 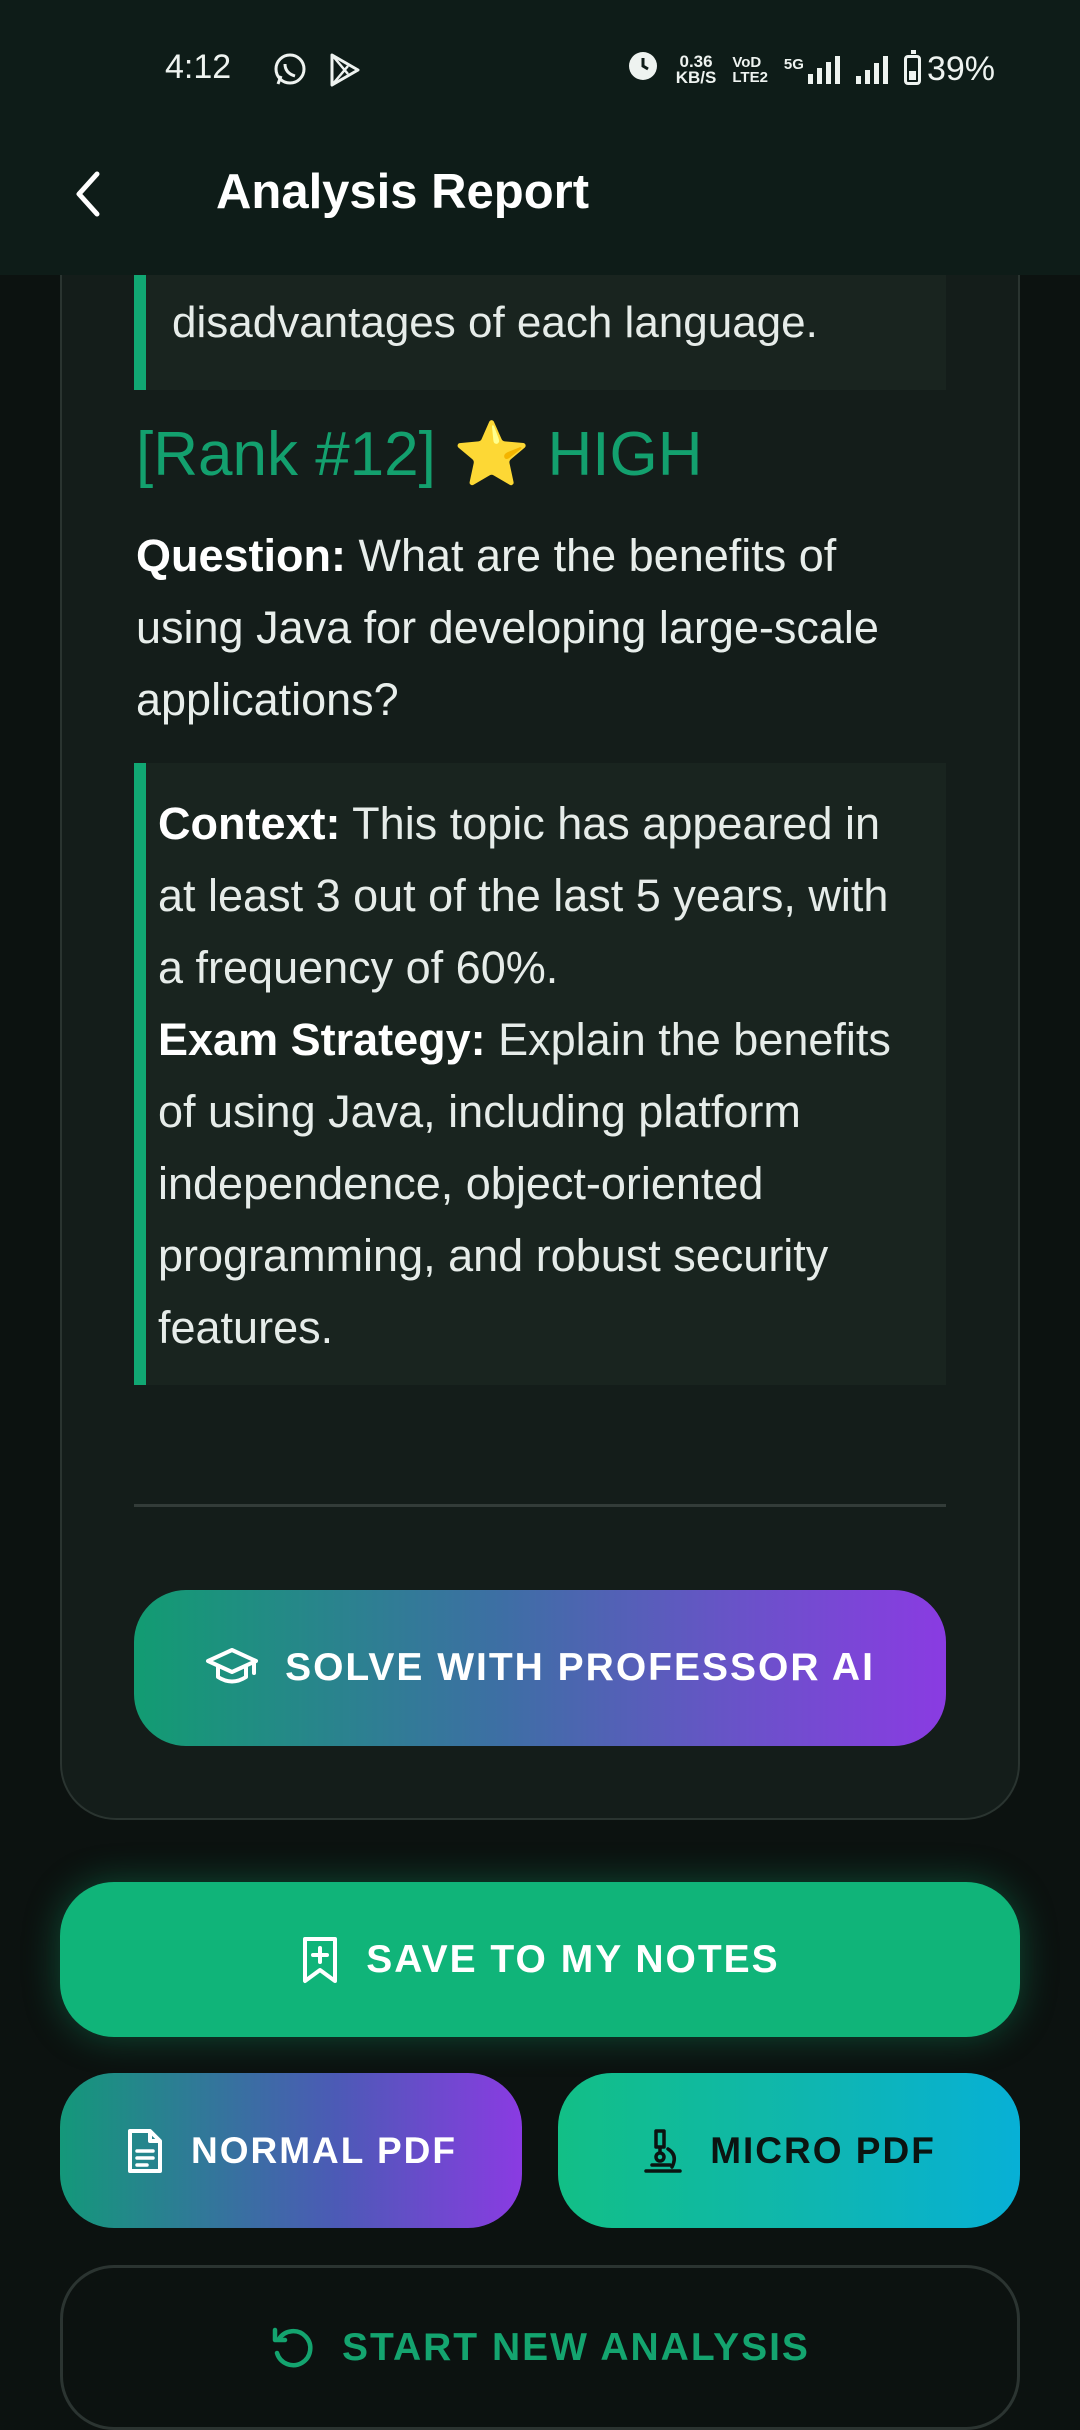 I want to click on save-to-notes-button: SAVE TO MY NOTES, so click(x=540, y=1959).